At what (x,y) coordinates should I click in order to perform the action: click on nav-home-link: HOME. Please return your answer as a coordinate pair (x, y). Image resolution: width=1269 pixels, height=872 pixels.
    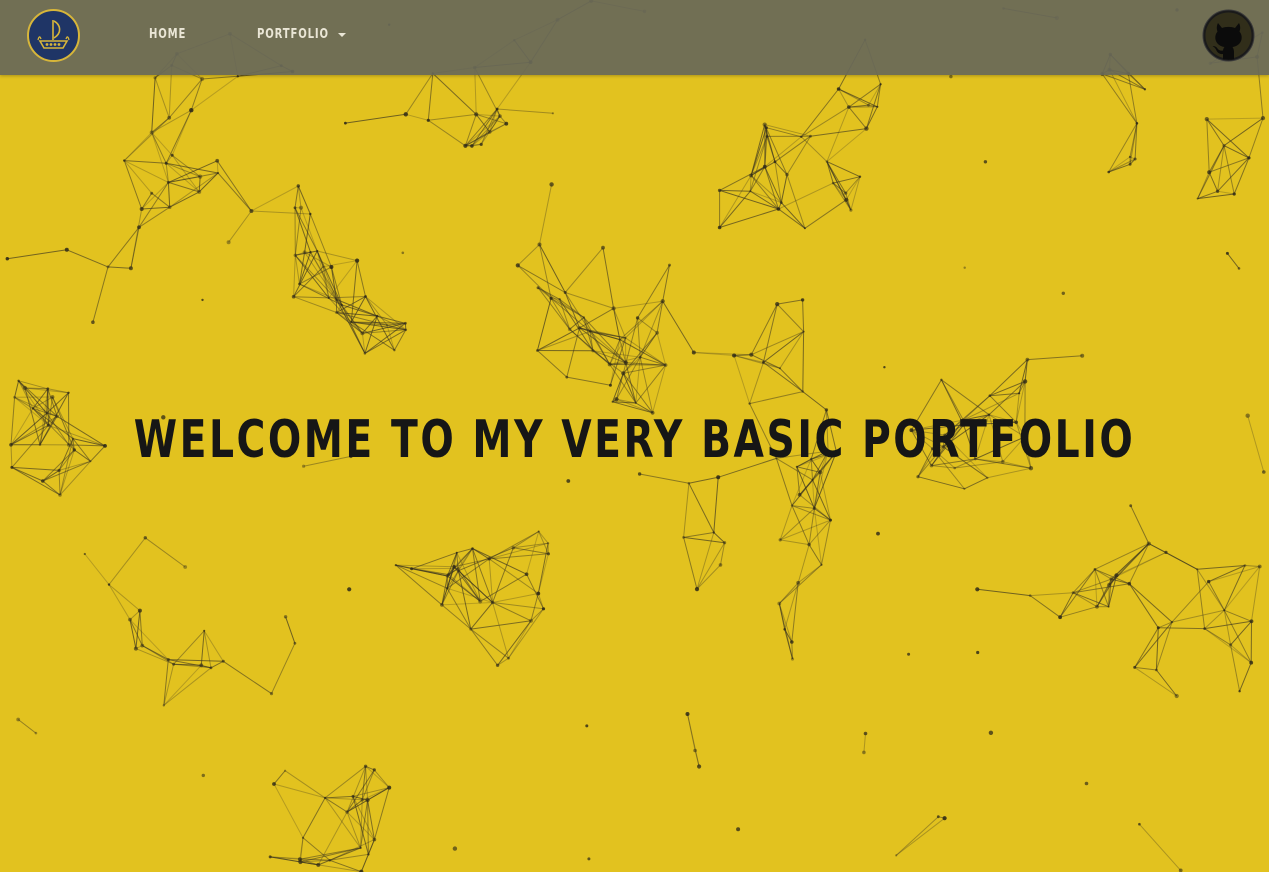
    Looking at the image, I should click on (167, 35).